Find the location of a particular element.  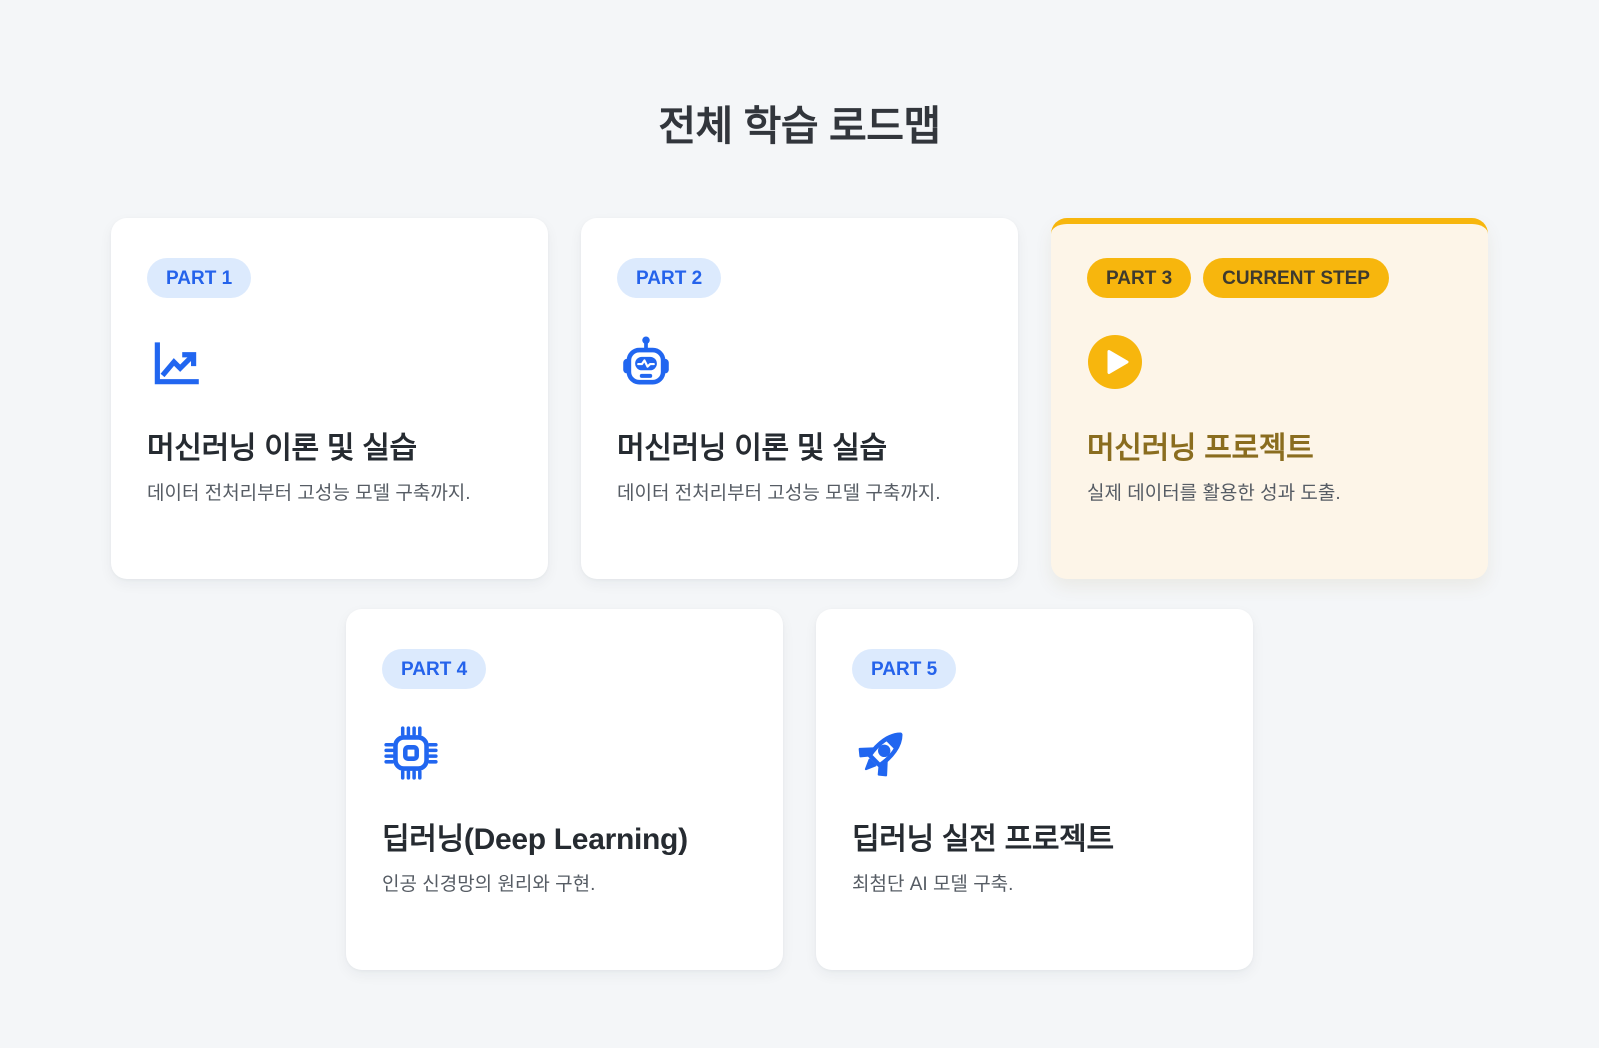

rocket-icon is located at coordinates (881, 755).